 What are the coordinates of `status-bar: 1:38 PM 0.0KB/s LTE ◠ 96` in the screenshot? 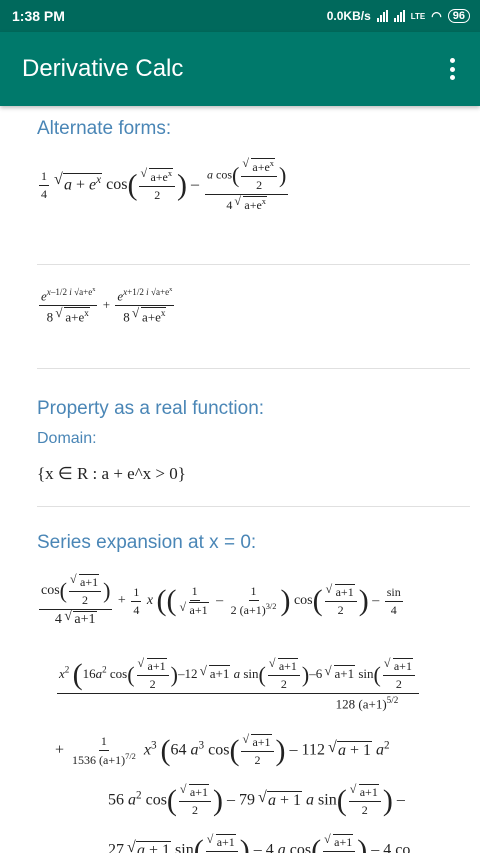 It's located at (240, 16).